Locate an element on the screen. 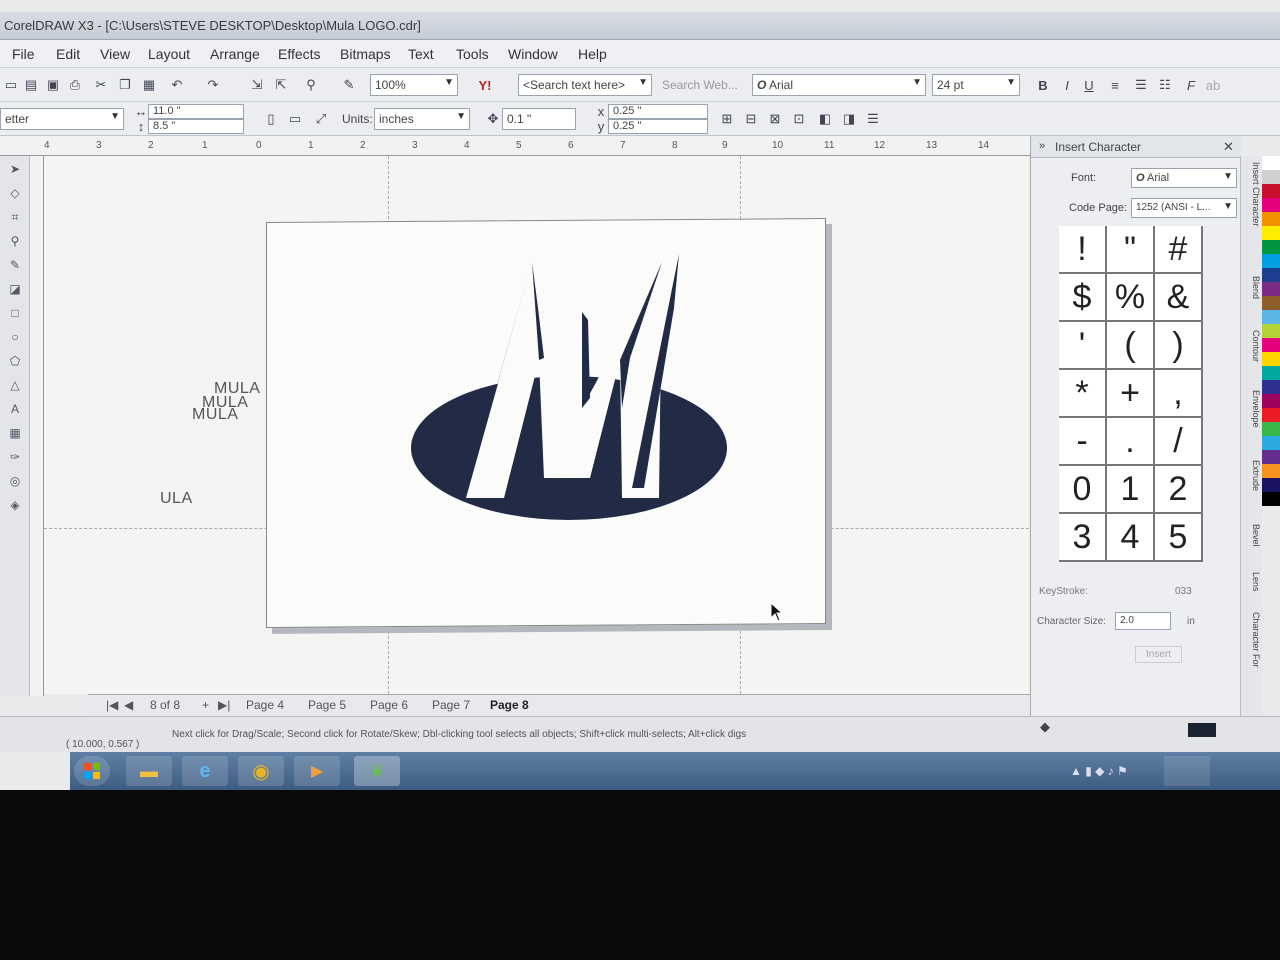  search-input: <Search text here> ▼ is located at coordinates (585, 85).